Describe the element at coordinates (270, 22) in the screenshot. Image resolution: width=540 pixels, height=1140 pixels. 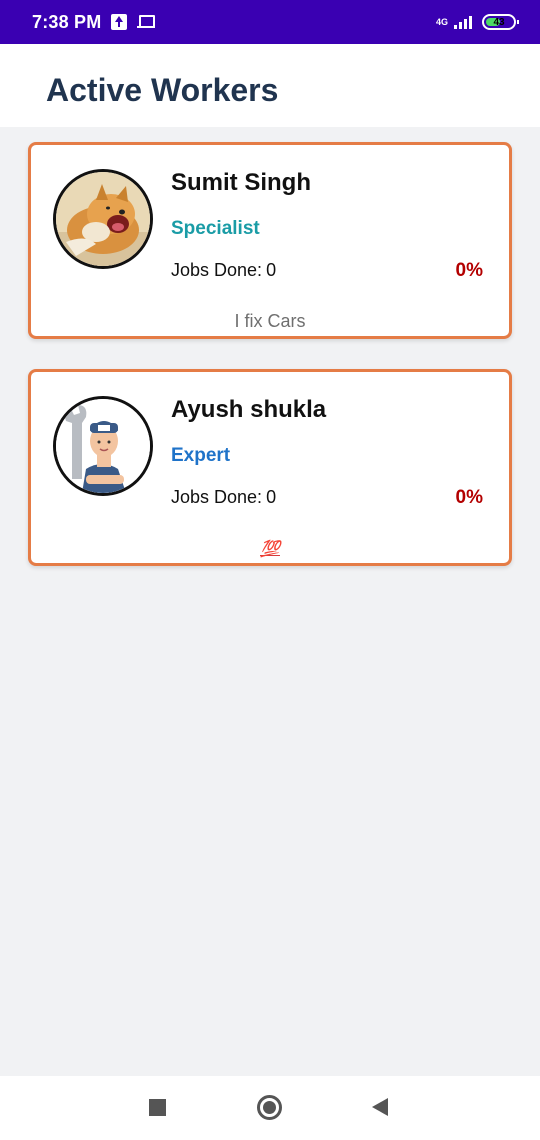
I see `status-bar: 7:38 PM 4G 43` at that location.